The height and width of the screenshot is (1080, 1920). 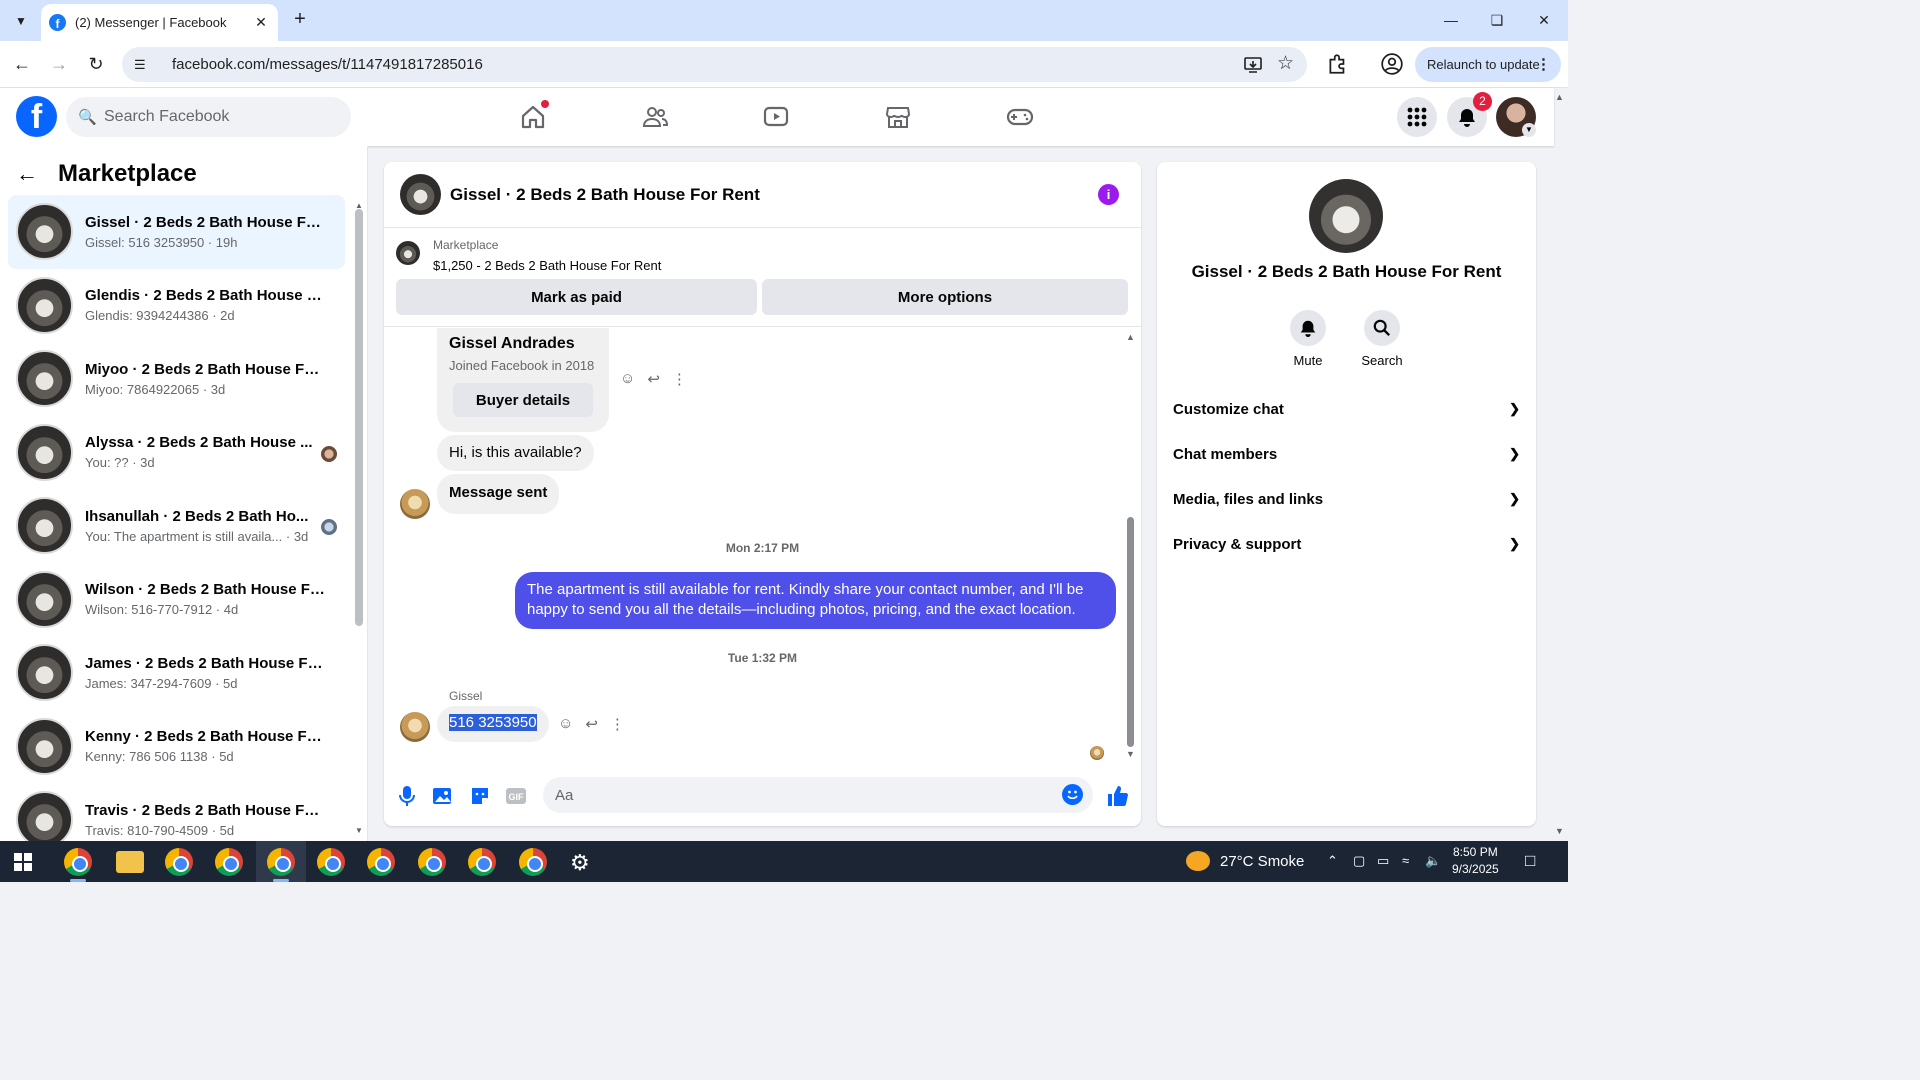 I want to click on message-input, so click(x=795, y=795).